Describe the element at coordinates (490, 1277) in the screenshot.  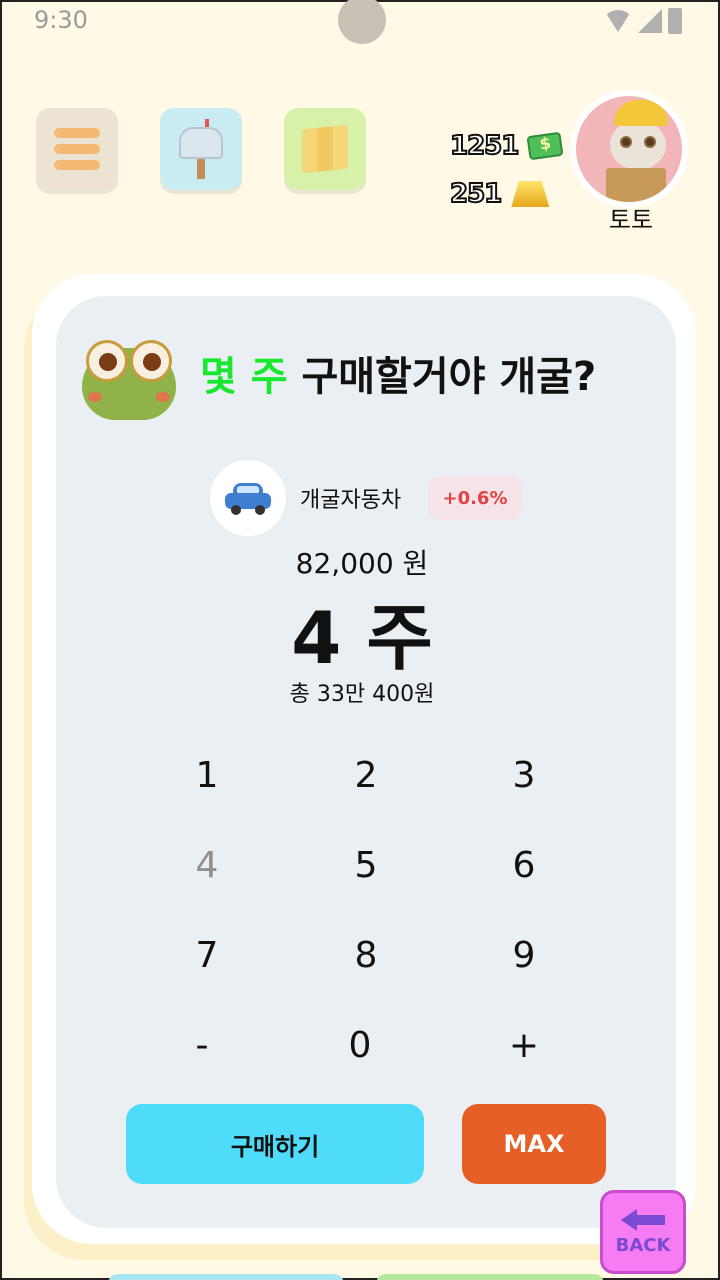
I see `bottom-panel-right` at that location.